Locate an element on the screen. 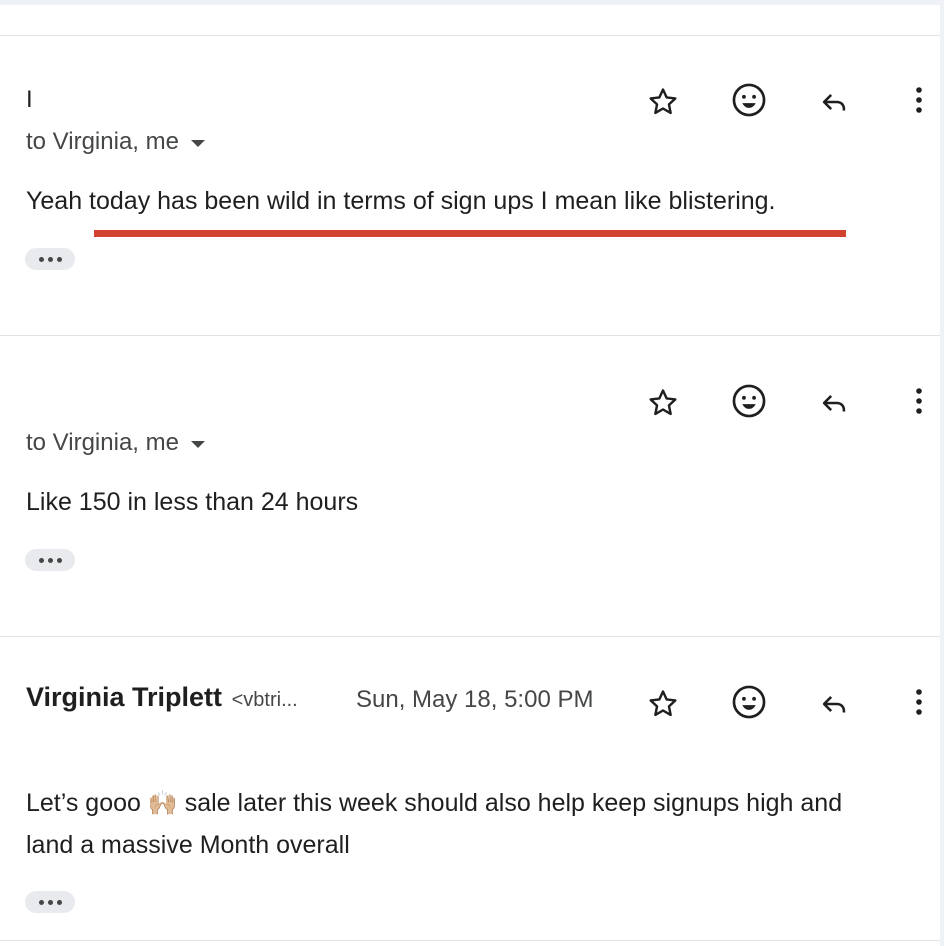 Image resolution: width=944 pixels, height=946 pixels. raising-hands-emoji: 🙌🏼 is located at coordinates (162, 803).